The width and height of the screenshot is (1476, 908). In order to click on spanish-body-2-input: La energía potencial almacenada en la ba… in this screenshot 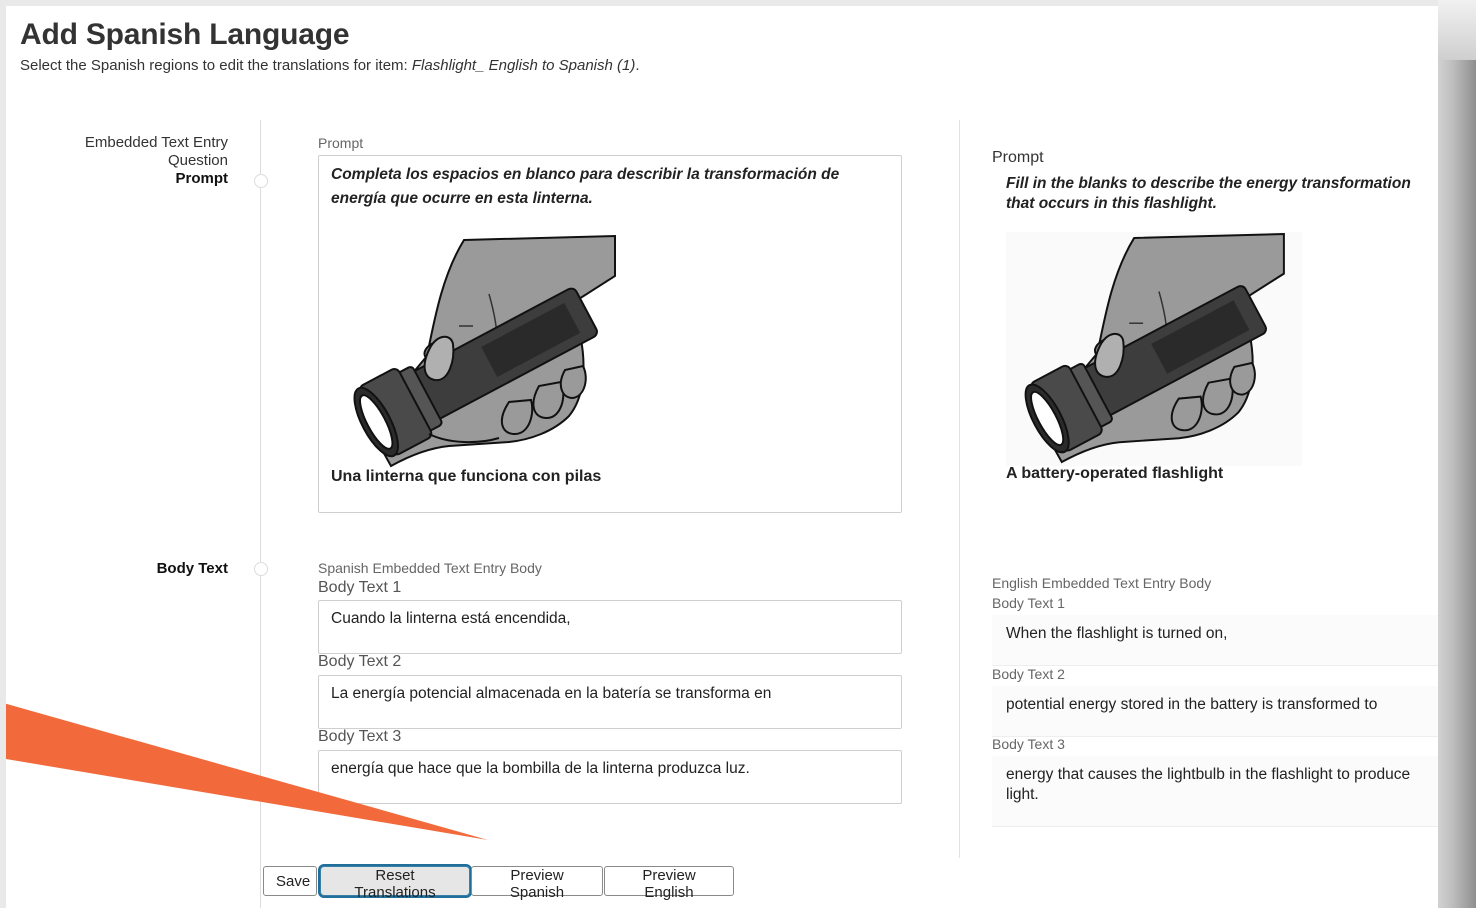, I will do `click(610, 702)`.